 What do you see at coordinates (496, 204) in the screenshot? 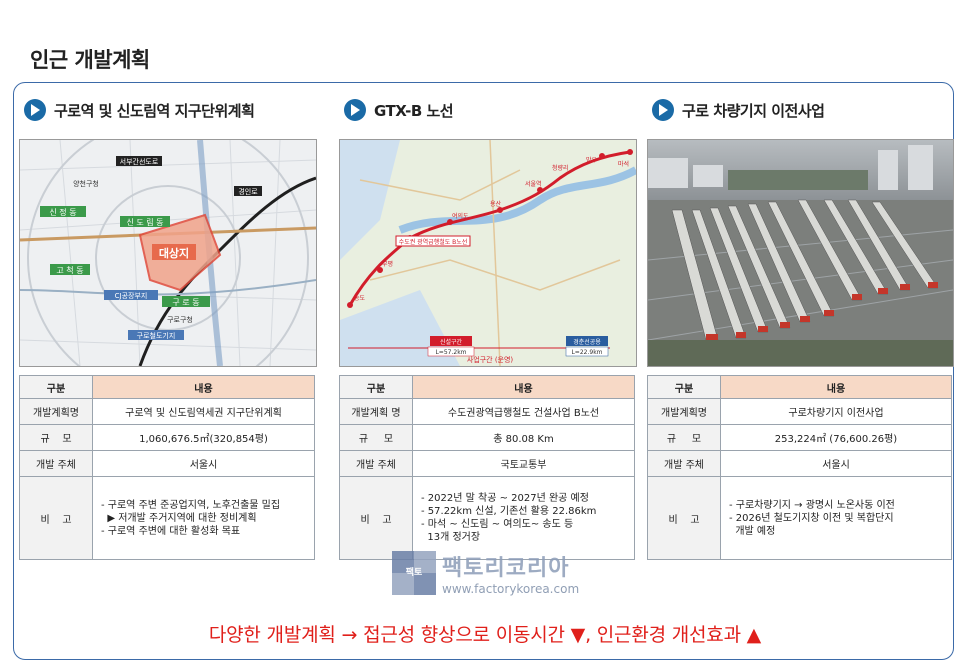
I see `map-label-yongsan: 용산` at bounding box center [496, 204].